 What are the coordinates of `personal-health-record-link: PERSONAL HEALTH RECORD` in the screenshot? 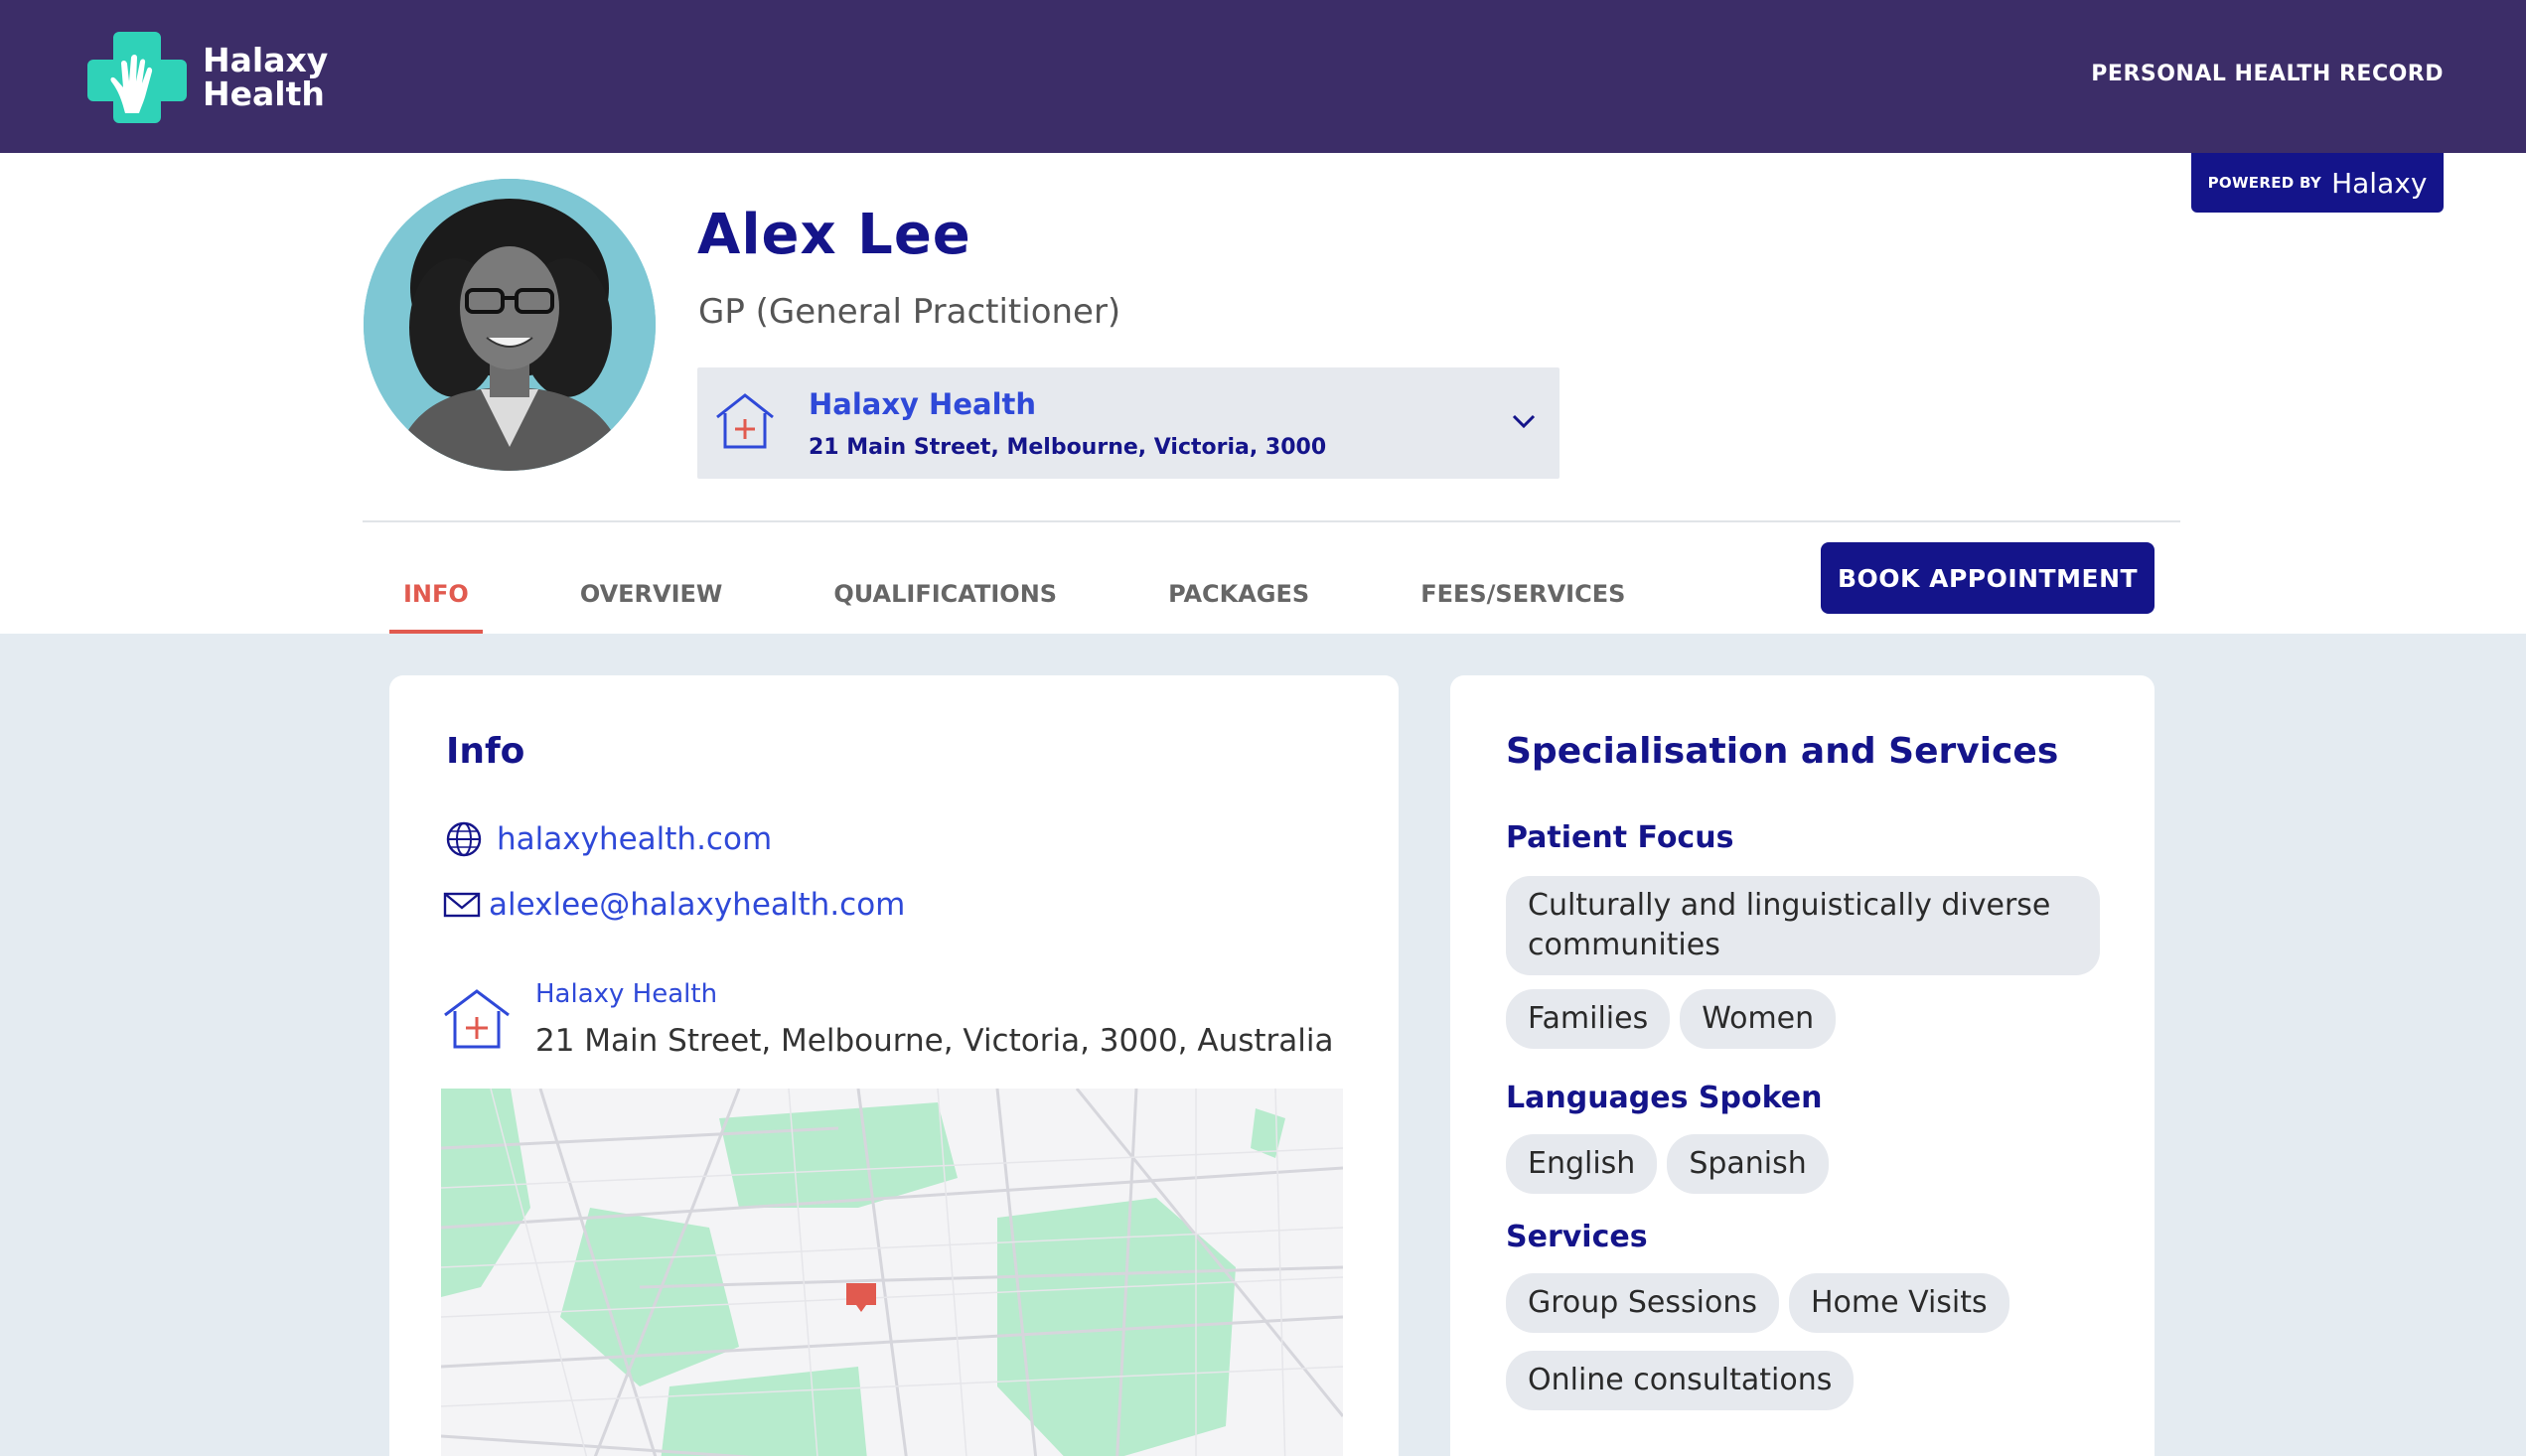 It's located at (2267, 74).